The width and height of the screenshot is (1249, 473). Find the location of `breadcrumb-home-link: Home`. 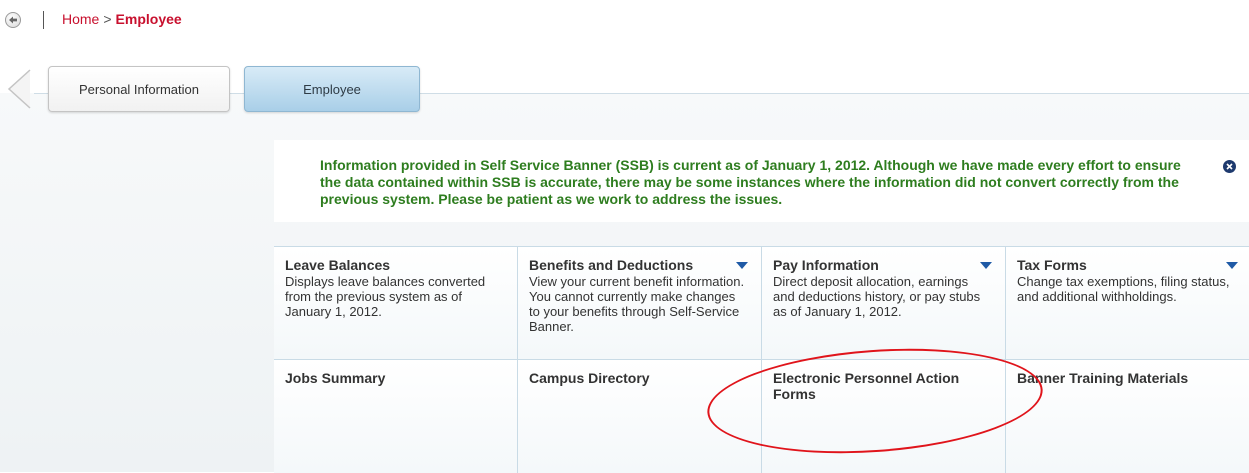

breadcrumb-home-link: Home is located at coordinates (80, 19).